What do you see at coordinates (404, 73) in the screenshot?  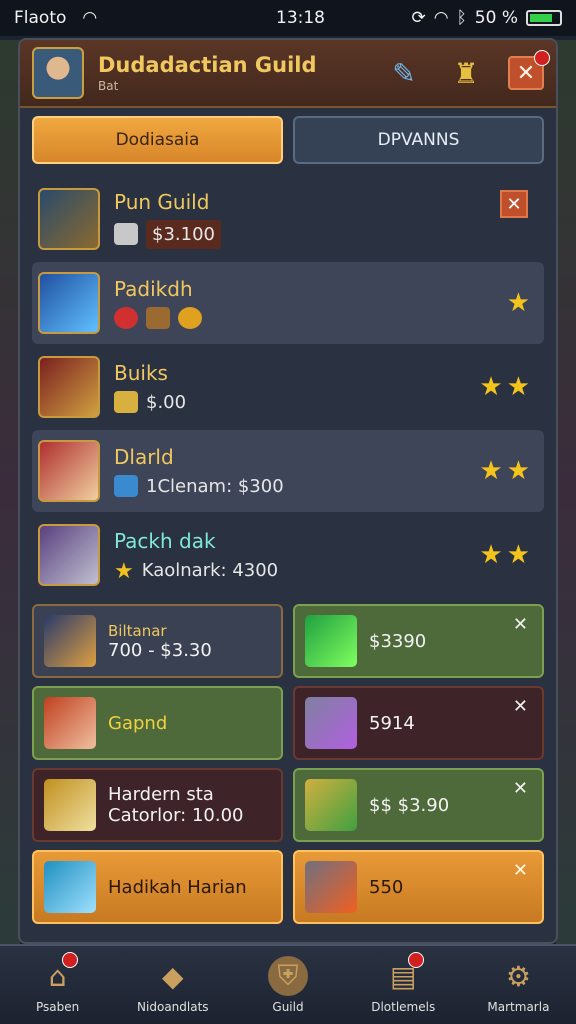 I see `wrench-icon: ✎` at bounding box center [404, 73].